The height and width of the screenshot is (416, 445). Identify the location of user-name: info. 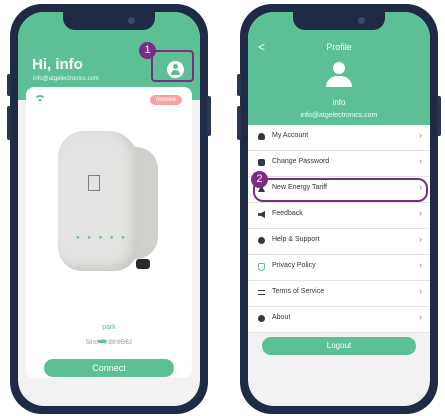
(339, 102).